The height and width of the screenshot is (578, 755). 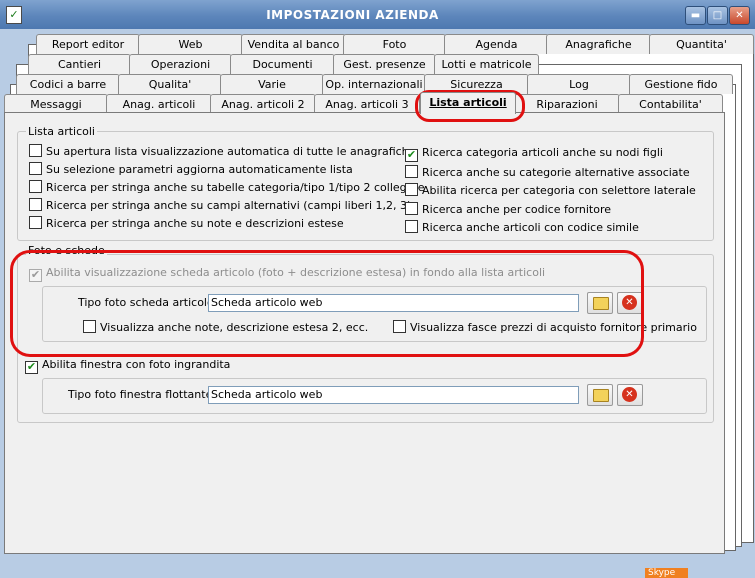 What do you see at coordinates (681, 84) in the screenshot?
I see `tab-gestione-fido: Gestione fido` at bounding box center [681, 84].